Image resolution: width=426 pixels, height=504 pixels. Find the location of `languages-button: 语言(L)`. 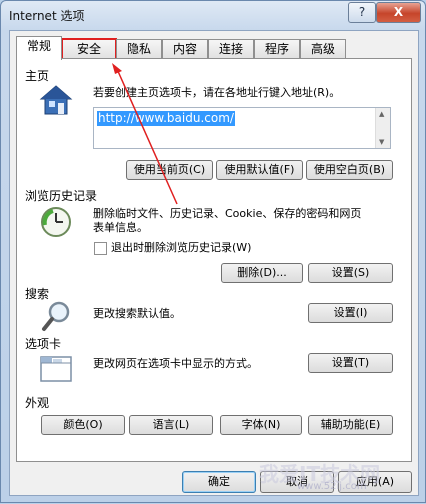

languages-button: 语言(L) is located at coordinates (171, 425).